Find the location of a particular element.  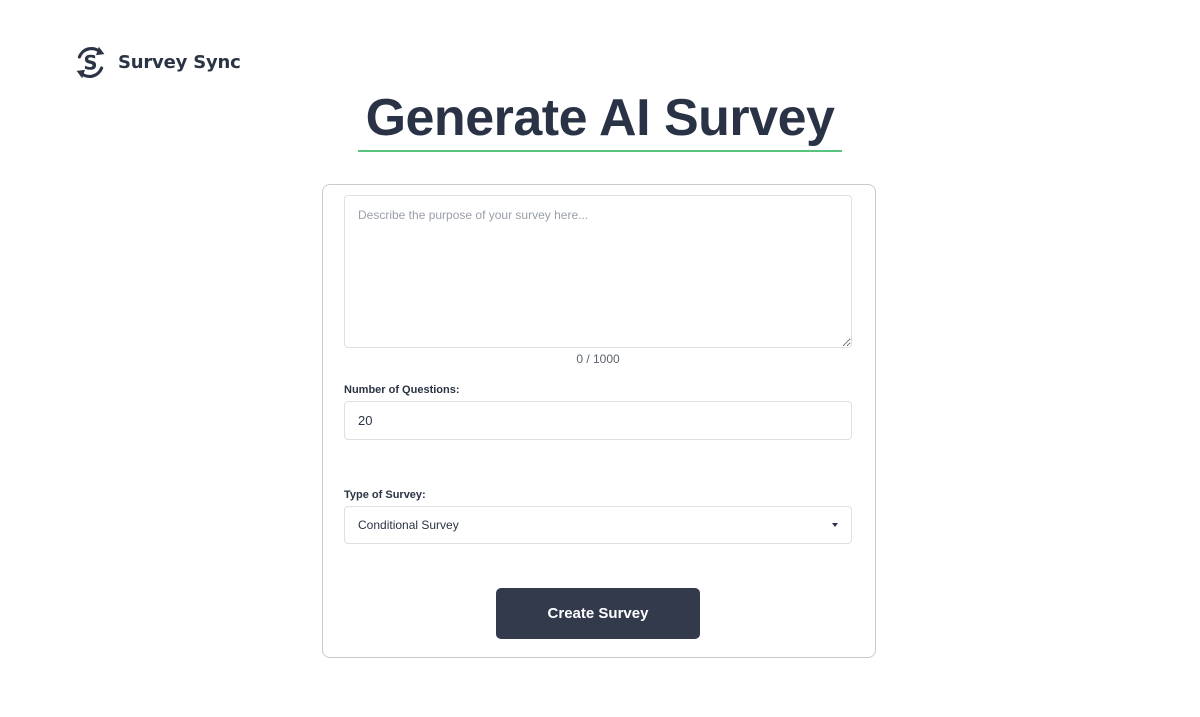

sync-s-logo-icon: S is located at coordinates (90, 62).